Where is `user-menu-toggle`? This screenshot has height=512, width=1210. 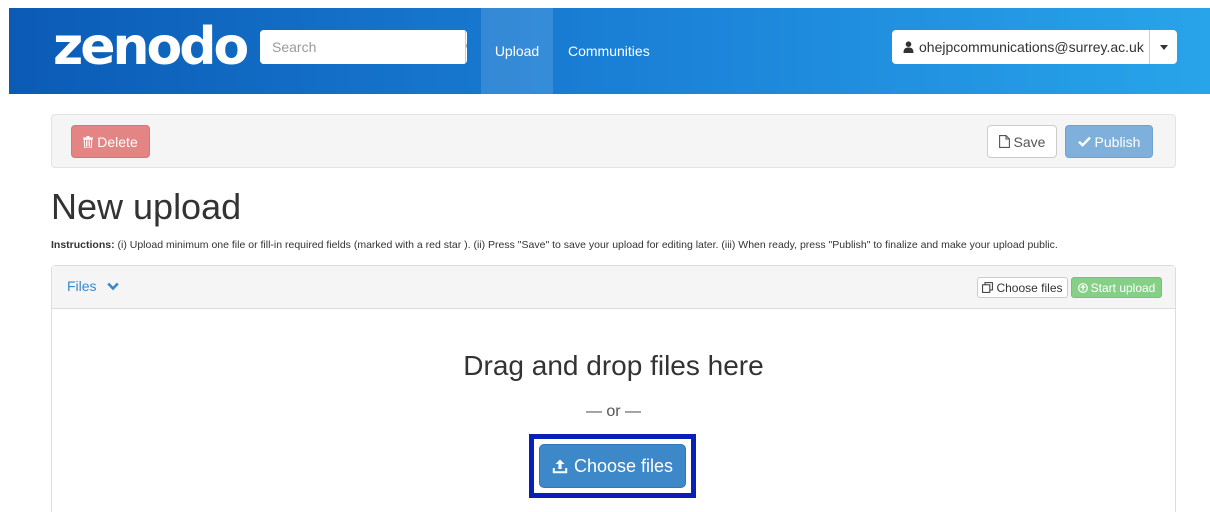
user-menu-toggle is located at coordinates (1163, 47).